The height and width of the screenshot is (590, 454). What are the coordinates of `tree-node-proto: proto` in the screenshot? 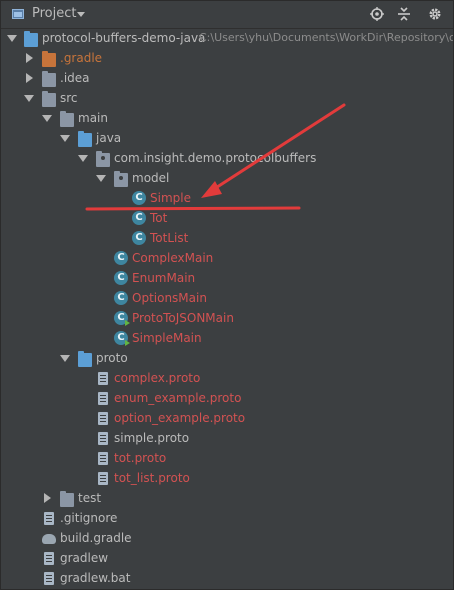 It's located at (227, 358).